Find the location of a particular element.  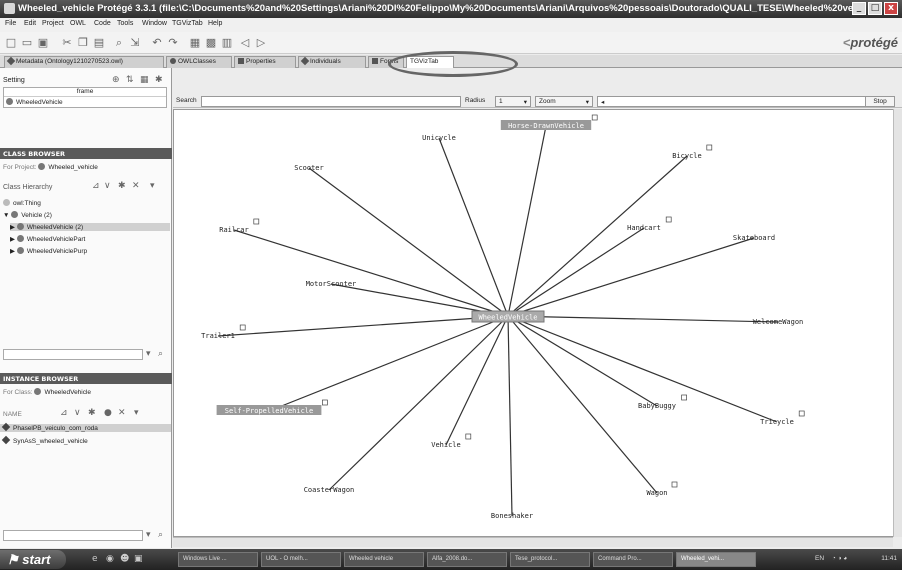

graph-node: Wagon is located at coordinates (662, 489).